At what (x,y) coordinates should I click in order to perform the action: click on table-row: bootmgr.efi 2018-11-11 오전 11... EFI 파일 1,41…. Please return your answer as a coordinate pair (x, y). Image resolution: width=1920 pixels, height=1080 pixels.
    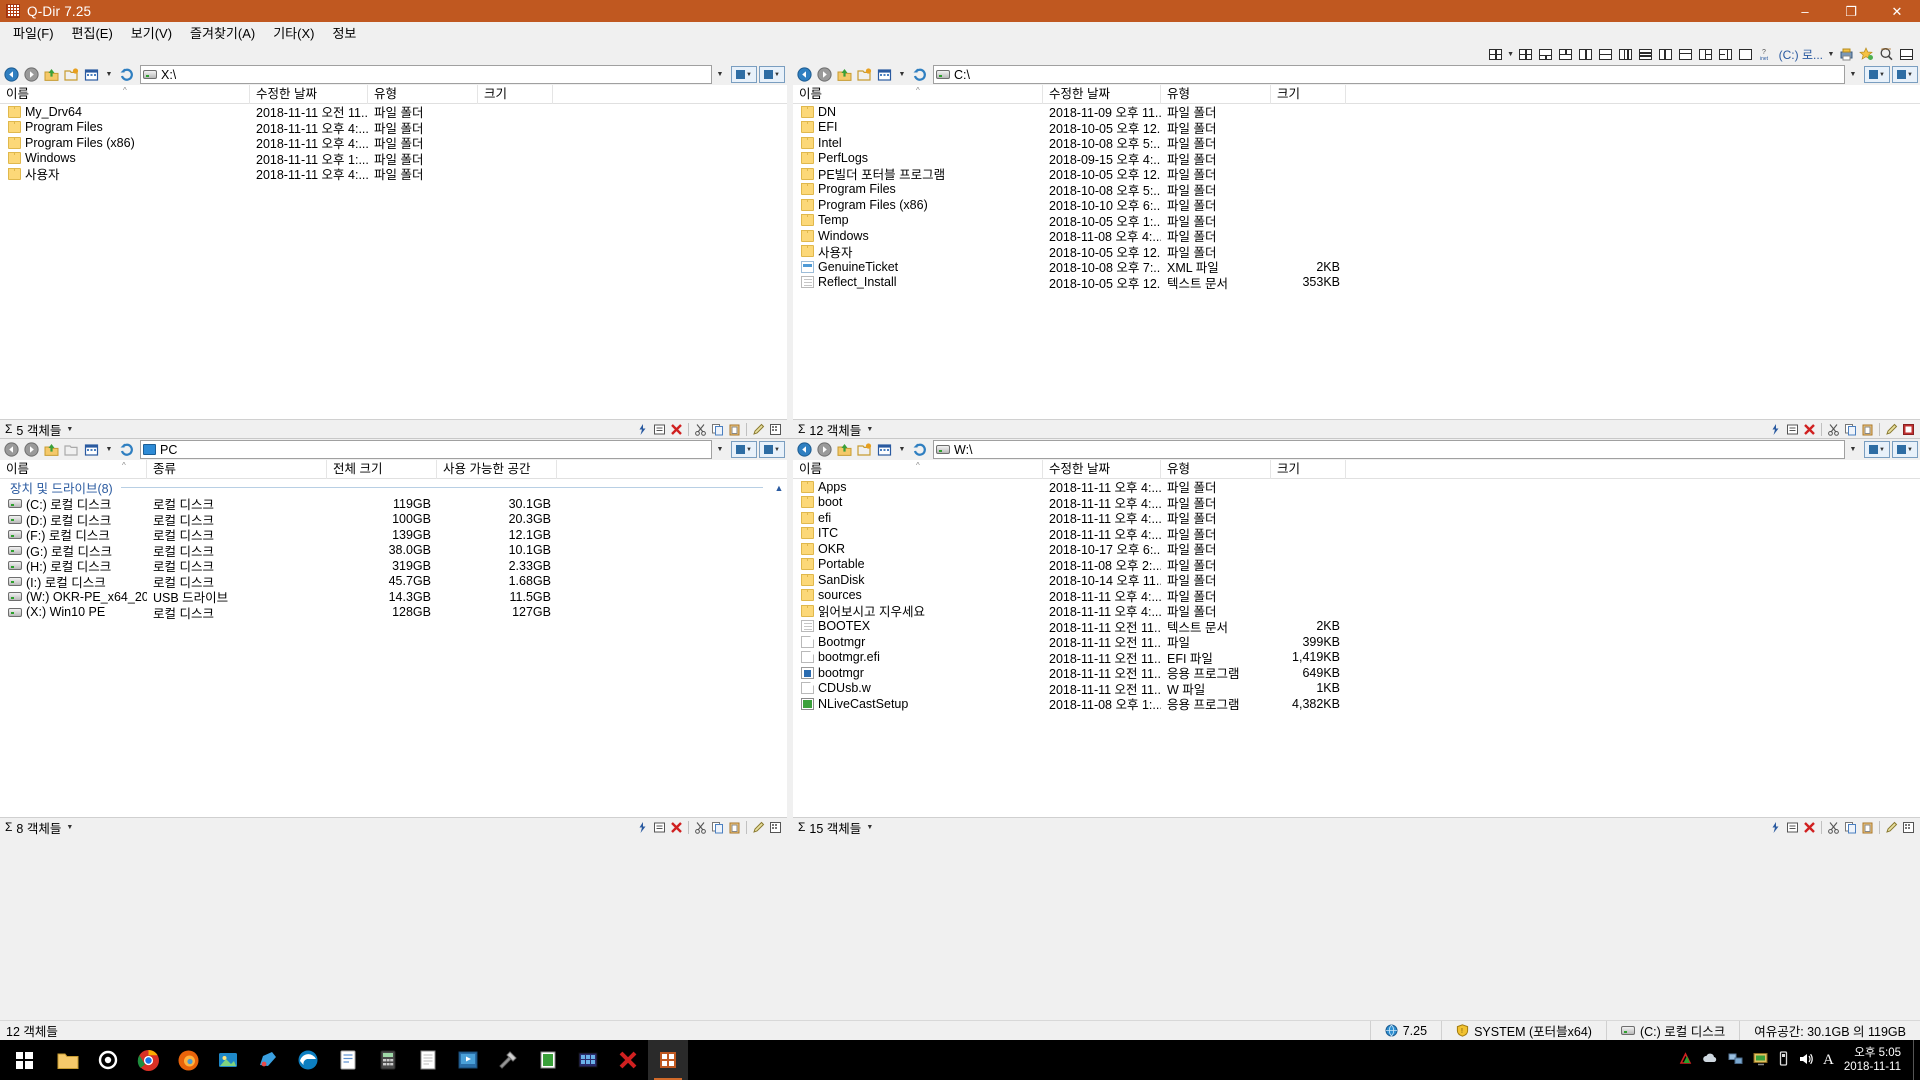
    Looking at the image, I should click on (1356, 658).